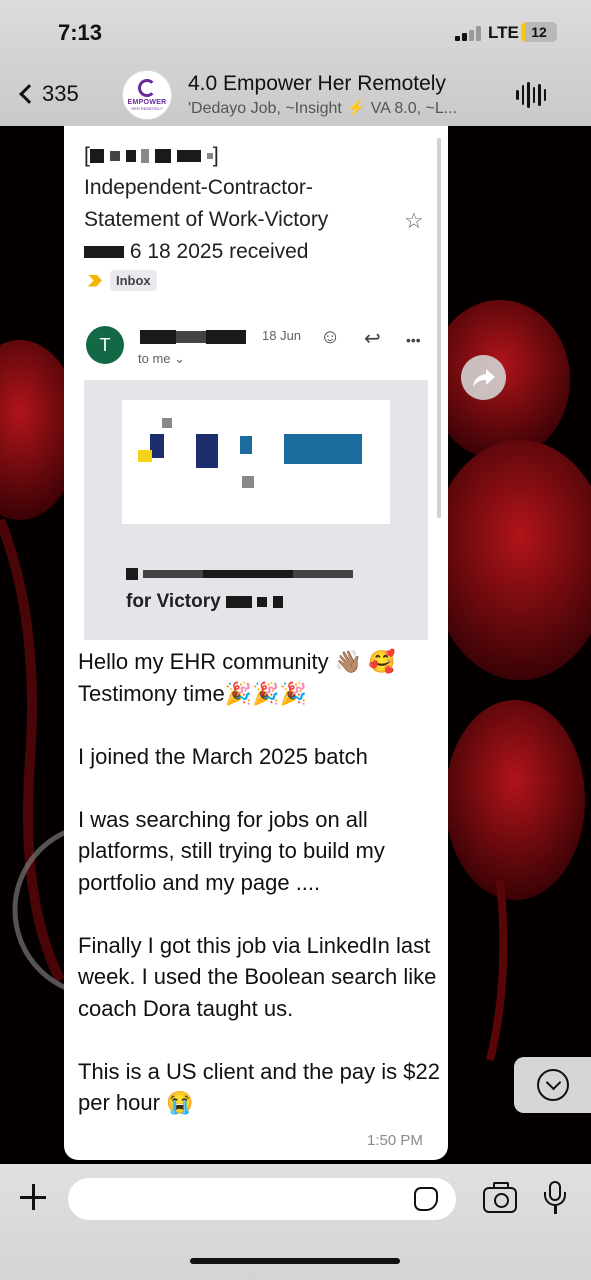 Image resolution: width=591 pixels, height=1280 pixels. Describe the element at coordinates (555, 1199) in the screenshot. I see `microphone-button` at that location.